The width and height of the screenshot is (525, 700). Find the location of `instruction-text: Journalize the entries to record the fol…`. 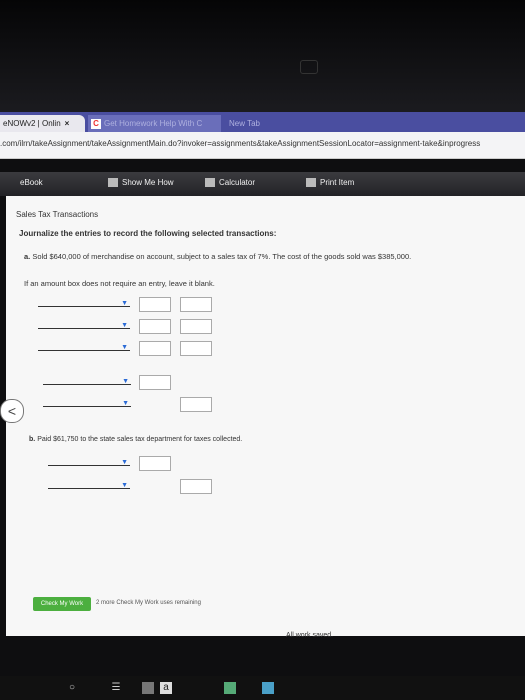

instruction-text: Journalize the entries to record the fol… is located at coordinates (148, 233).